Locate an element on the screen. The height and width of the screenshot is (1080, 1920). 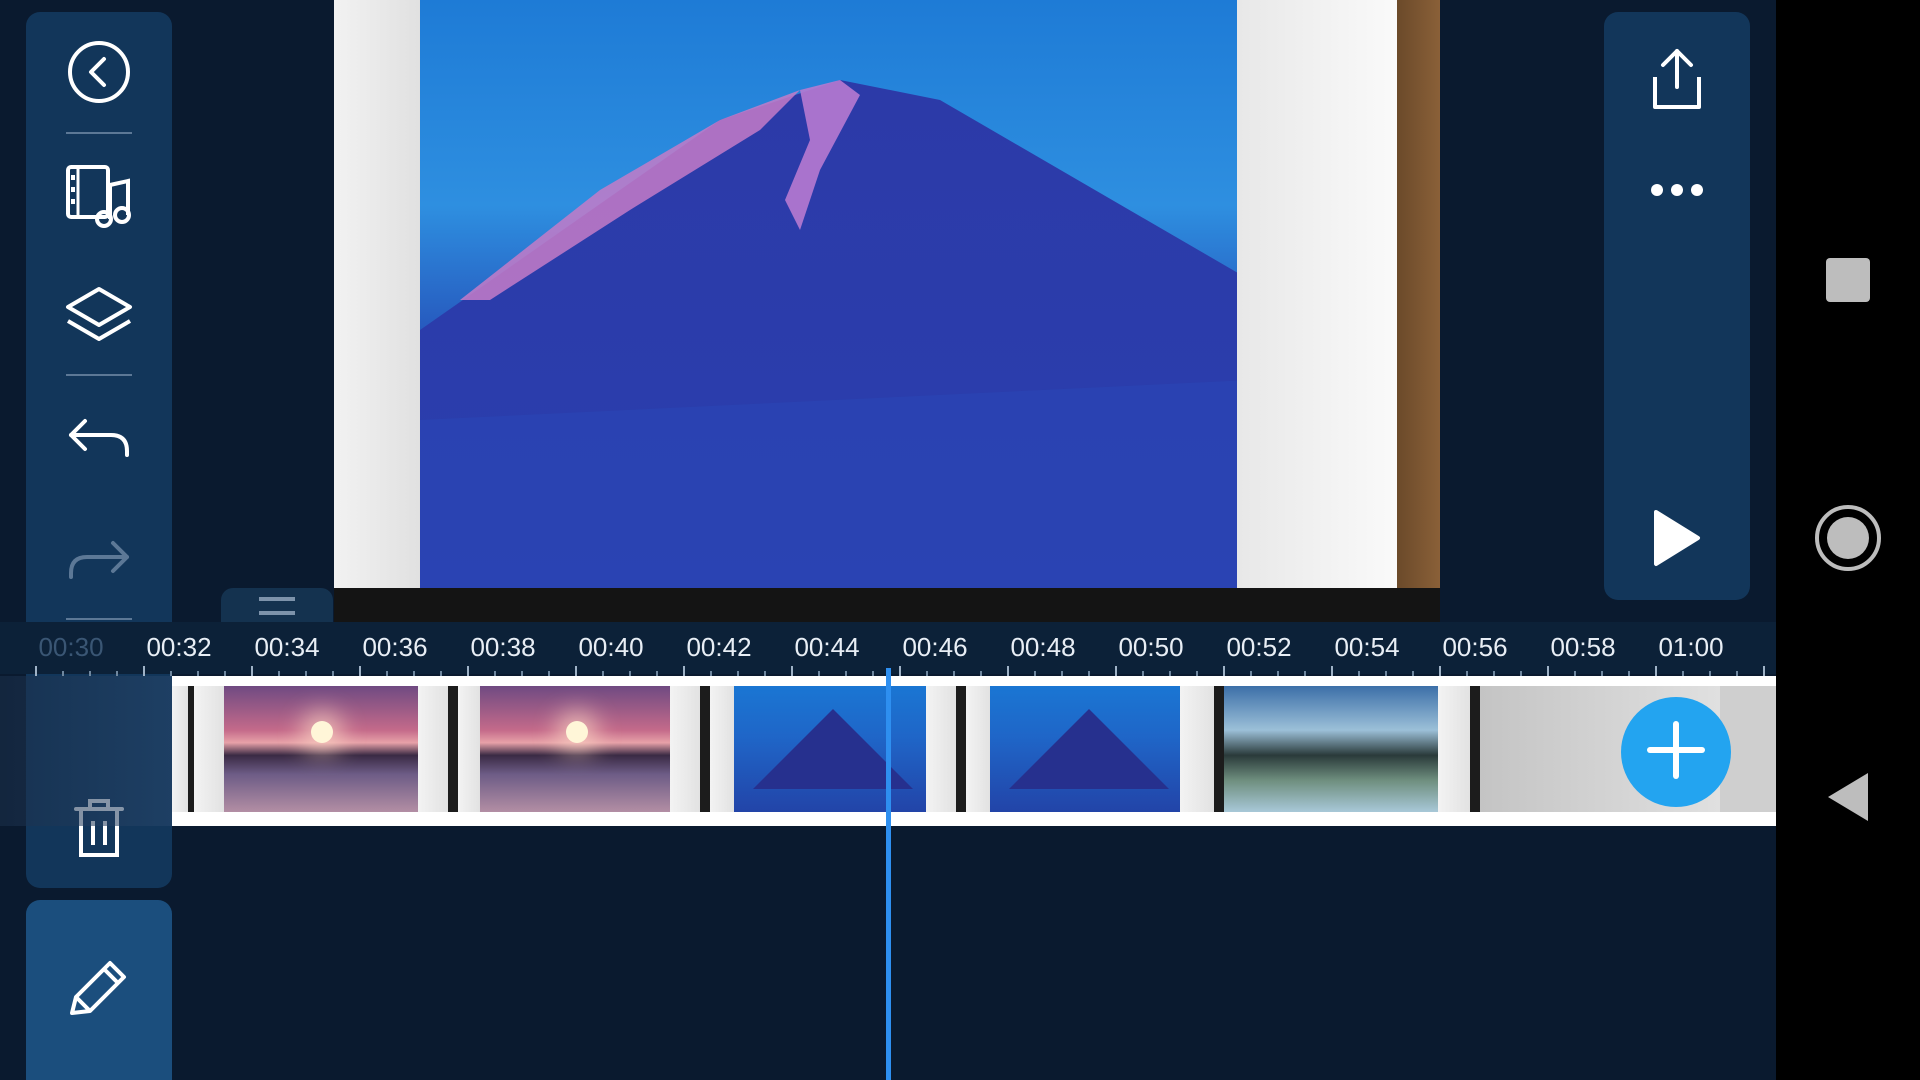
triangle-back-icon is located at coordinates (1848, 799).